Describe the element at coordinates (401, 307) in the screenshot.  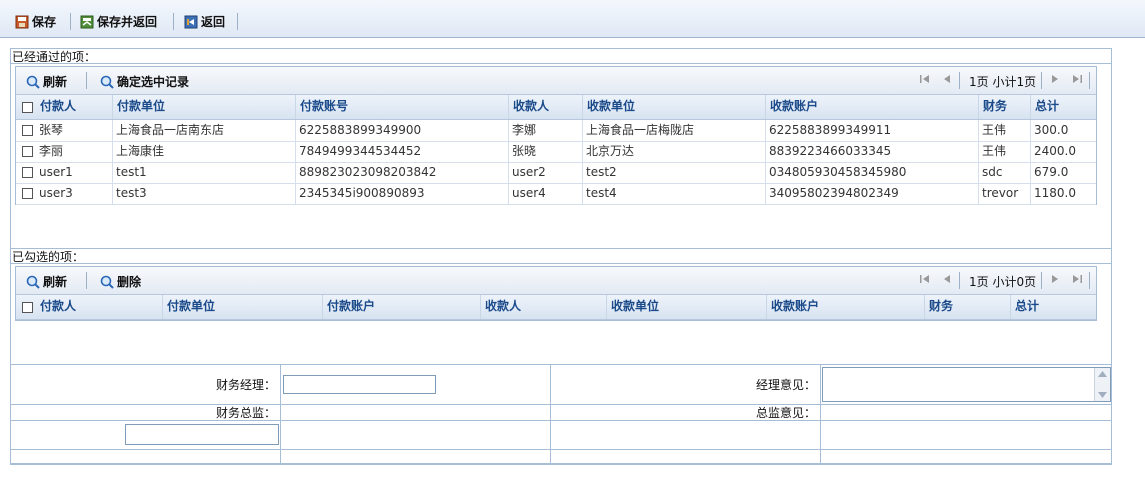
I see `col-payer-account: 付款账户` at that location.